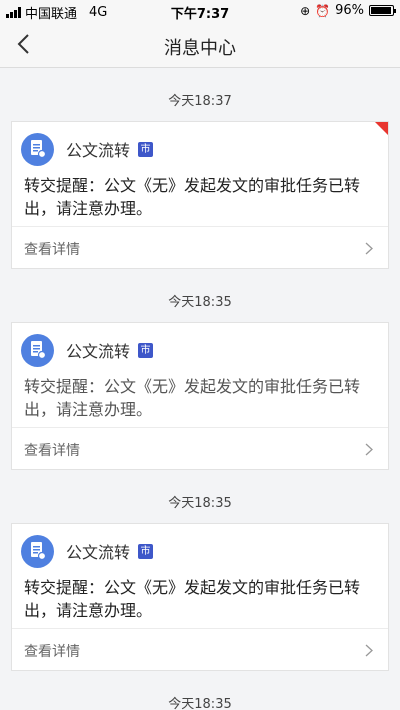  Describe the element at coordinates (200, 101) in the screenshot. I see `message-time: 今天18:37` at that location.